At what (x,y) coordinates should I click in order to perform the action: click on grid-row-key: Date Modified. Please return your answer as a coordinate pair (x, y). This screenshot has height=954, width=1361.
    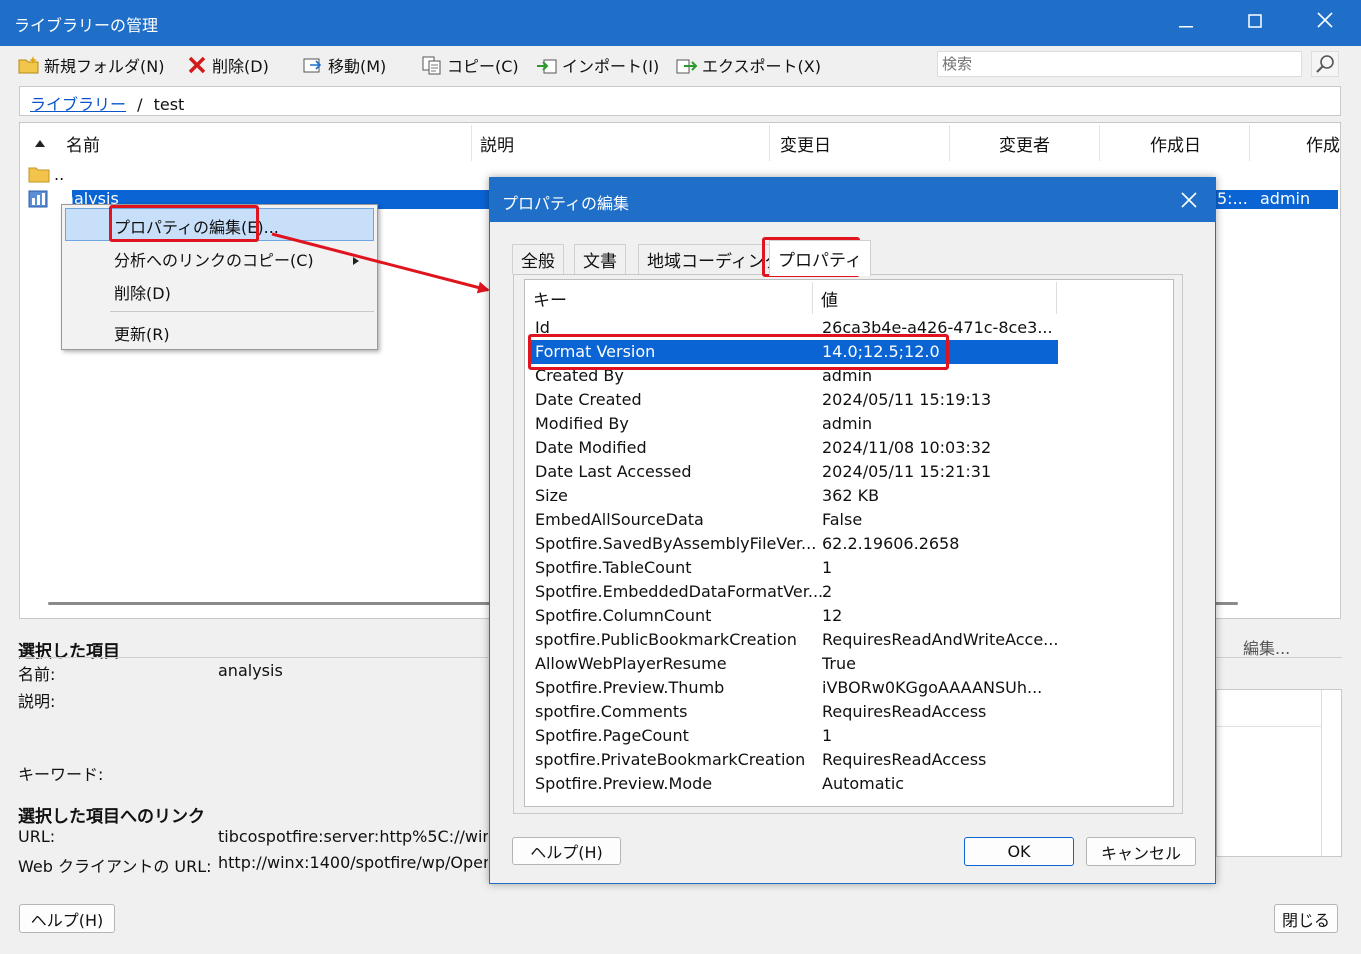
    Looking at the image, I should click on (591, 448).